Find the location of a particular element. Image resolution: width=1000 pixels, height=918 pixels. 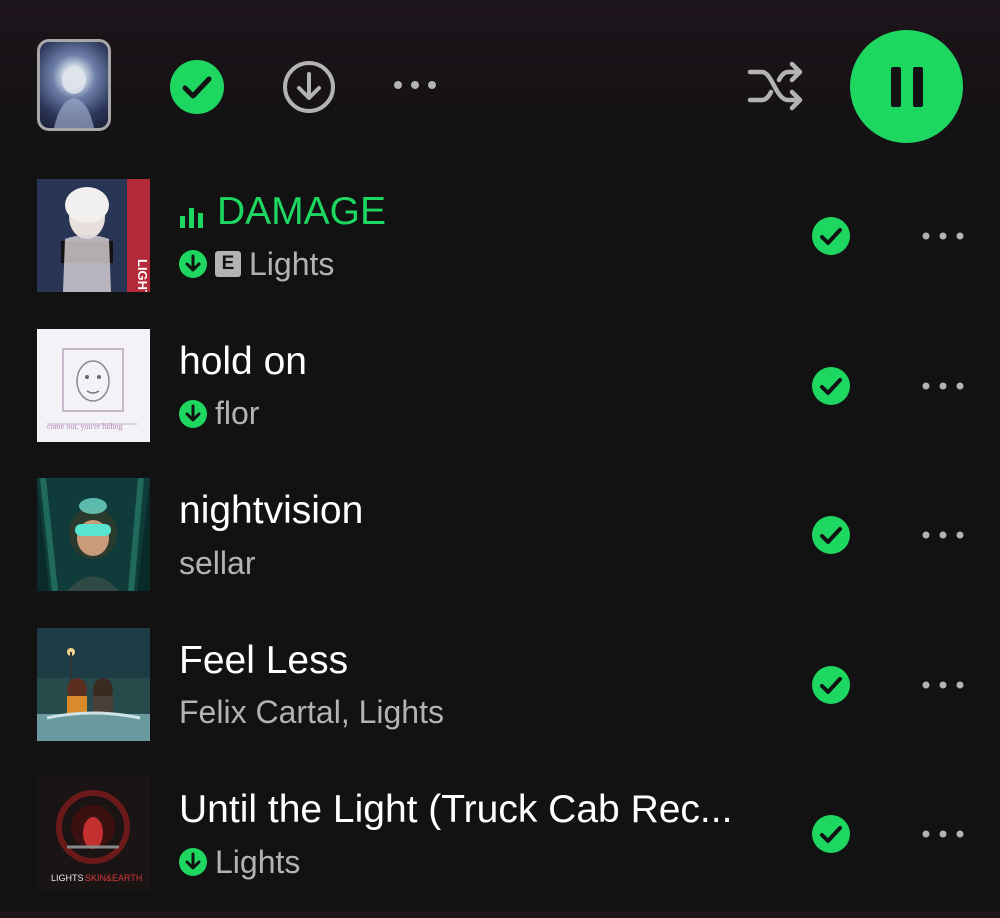

track-subtitle: Lights is located at coordinates (239, 862).